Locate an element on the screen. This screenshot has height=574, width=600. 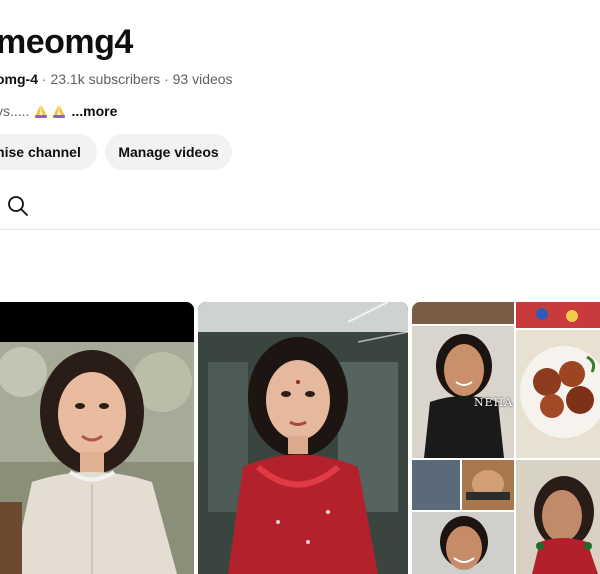
video-count: 93 videos is located at coordinates (202, 79).